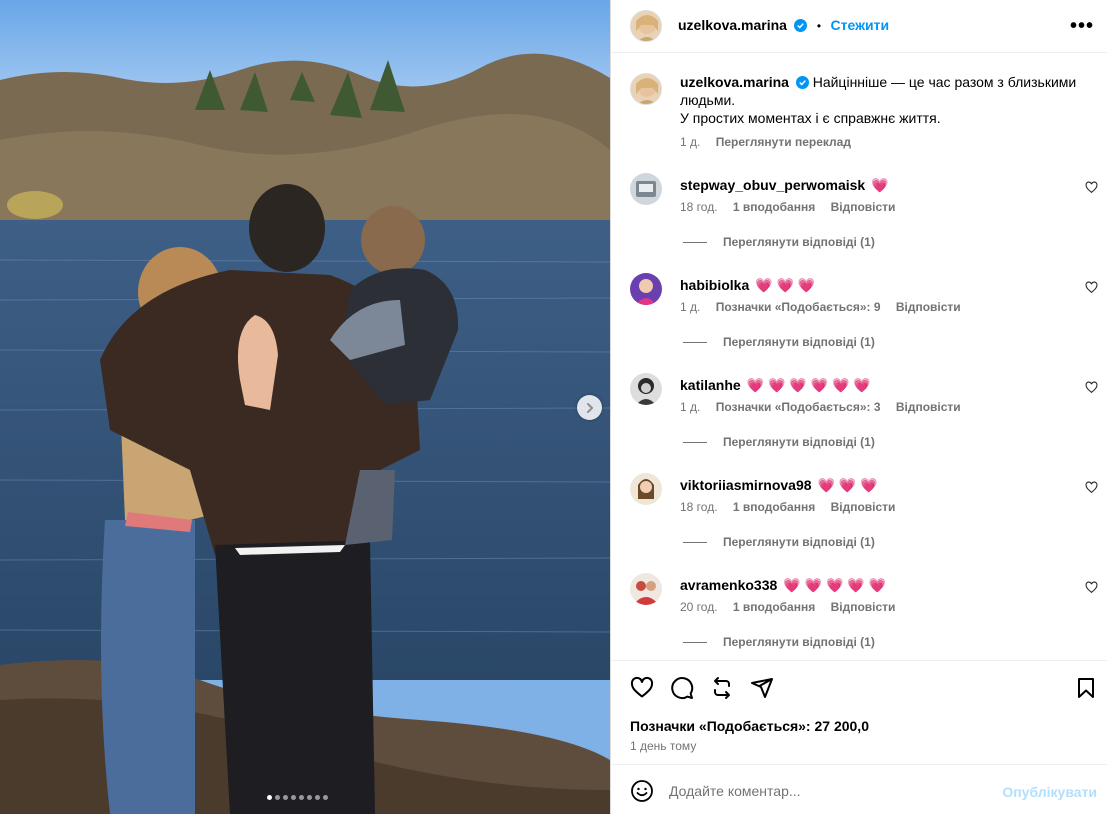 The height and width of the screenshot is (814, 1107). I want to click on commenter-username: avramenko338, so click(728, 585).